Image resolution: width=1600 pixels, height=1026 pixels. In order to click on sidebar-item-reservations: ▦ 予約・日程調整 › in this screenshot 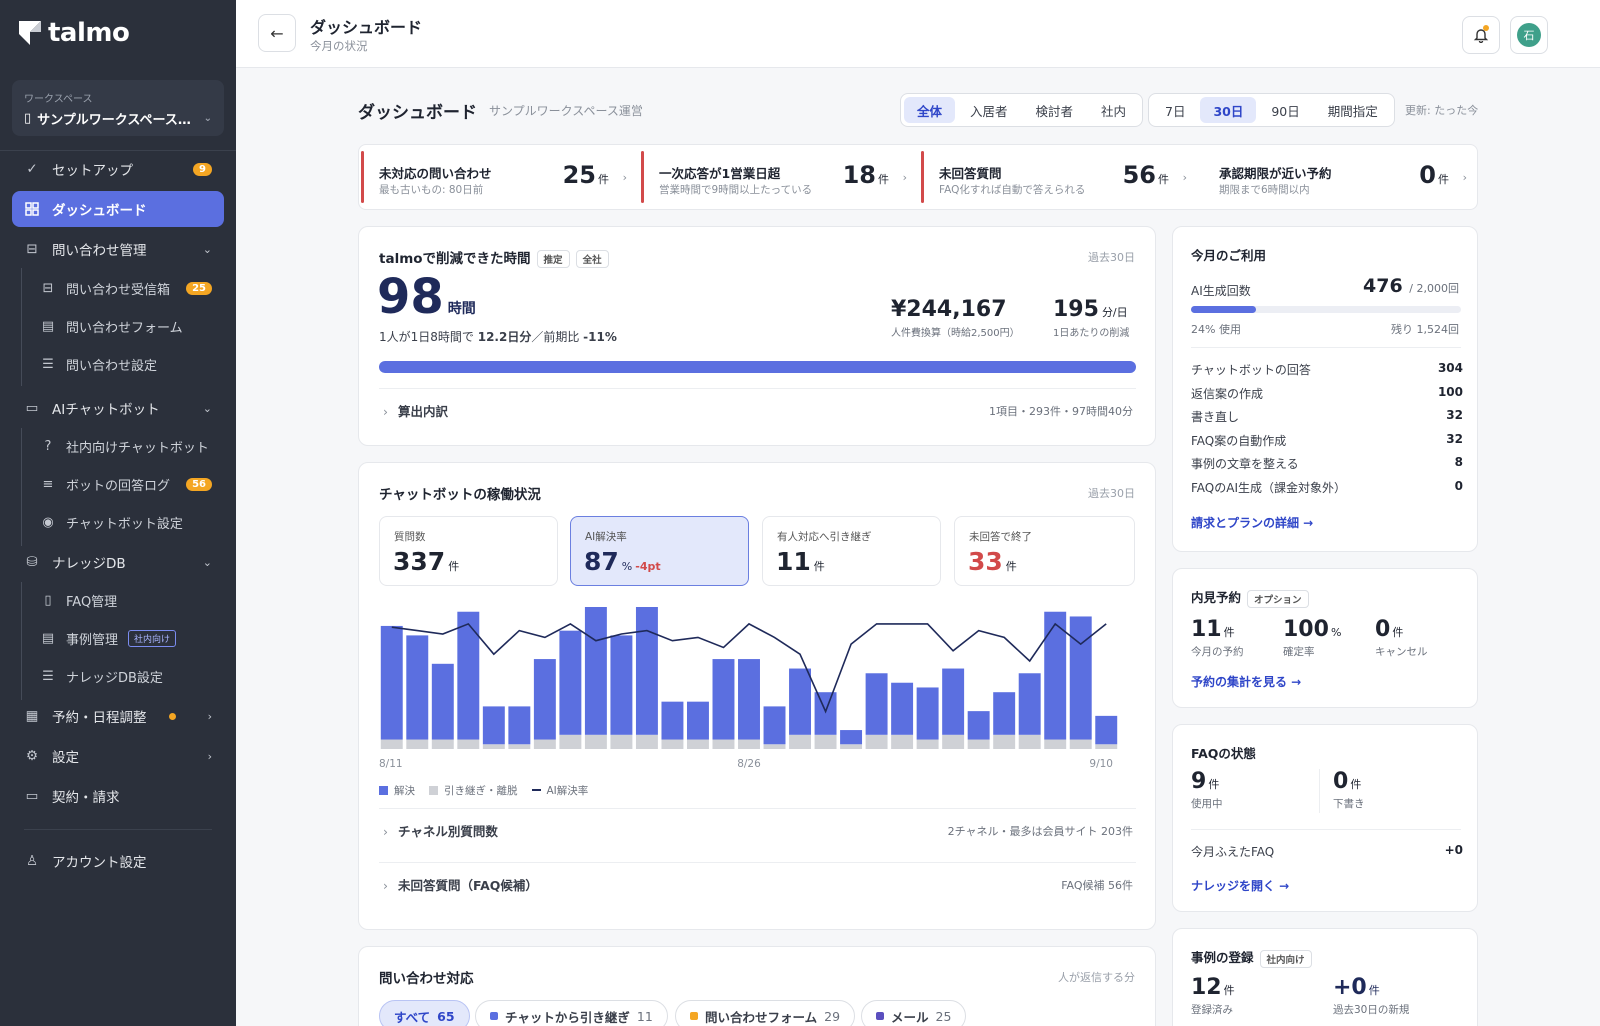, I will do `click(118, 716)`.